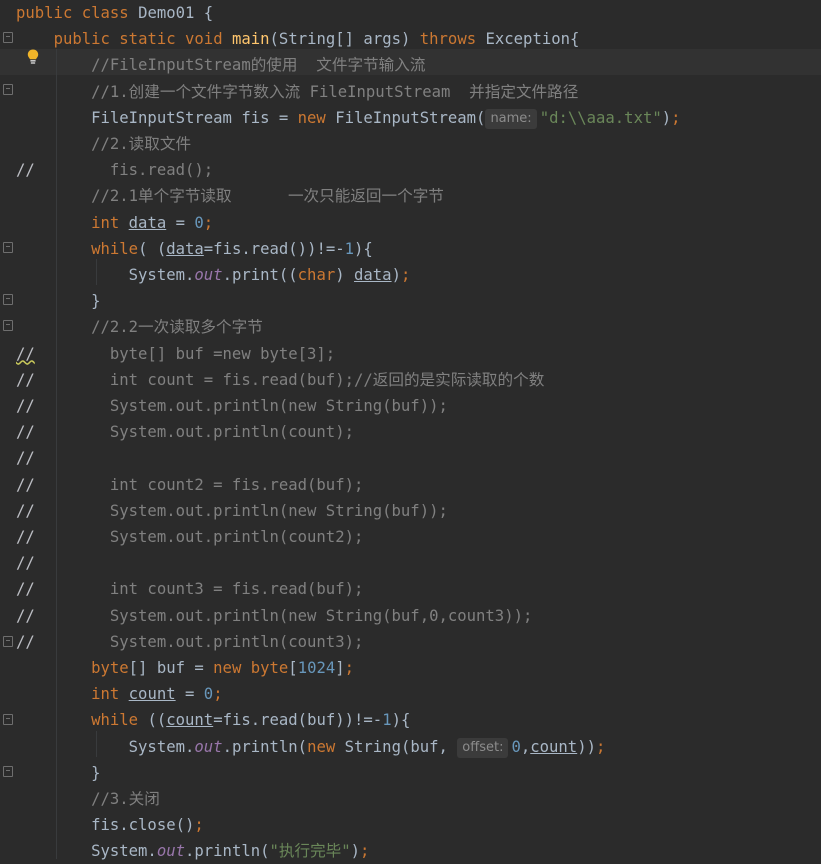  What do you see at coordinates (190, 589) in the screenshot?
I see `code-text: int count3 = fis.read(buf);` at bounding box center [190, 589].